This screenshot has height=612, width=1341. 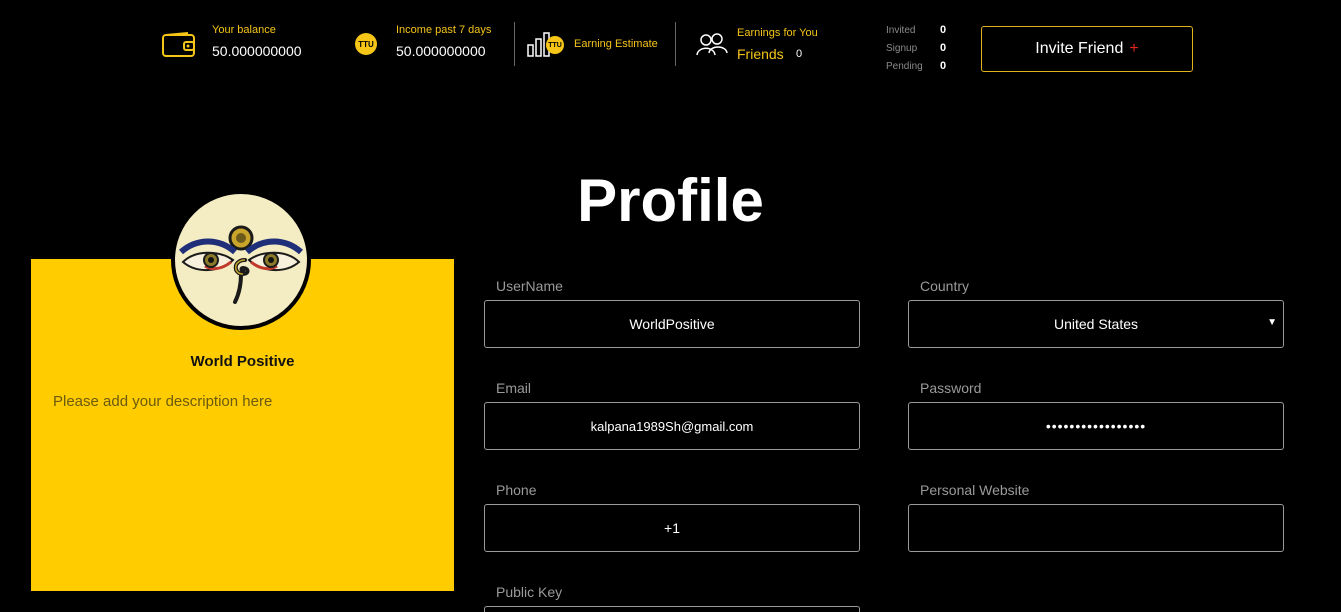 I want to click on password-input: •••••••••••••••••, so click(x=1096, y=426).